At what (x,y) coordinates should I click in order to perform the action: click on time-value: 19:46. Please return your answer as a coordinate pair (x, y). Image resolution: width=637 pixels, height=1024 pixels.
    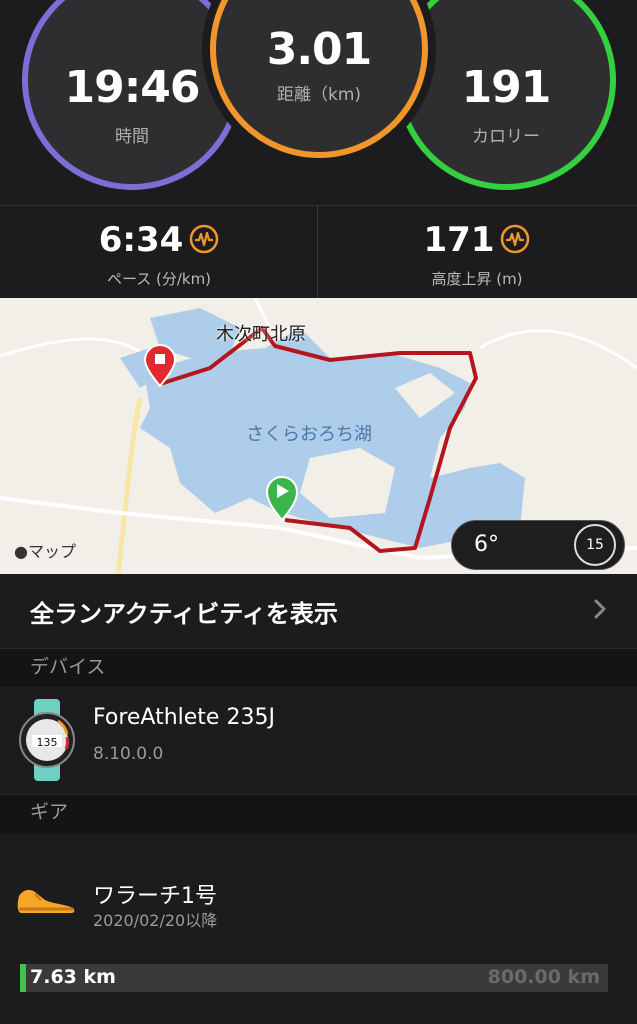
    Looking at the image, I should click on (132, 87).